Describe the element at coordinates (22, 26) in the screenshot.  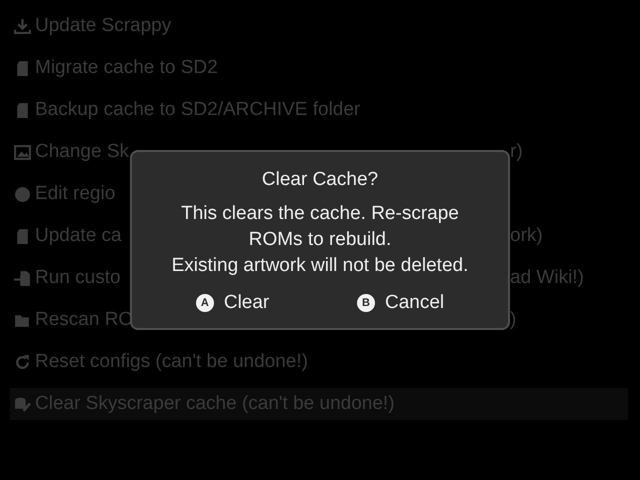
I see `download-icon` at that location.